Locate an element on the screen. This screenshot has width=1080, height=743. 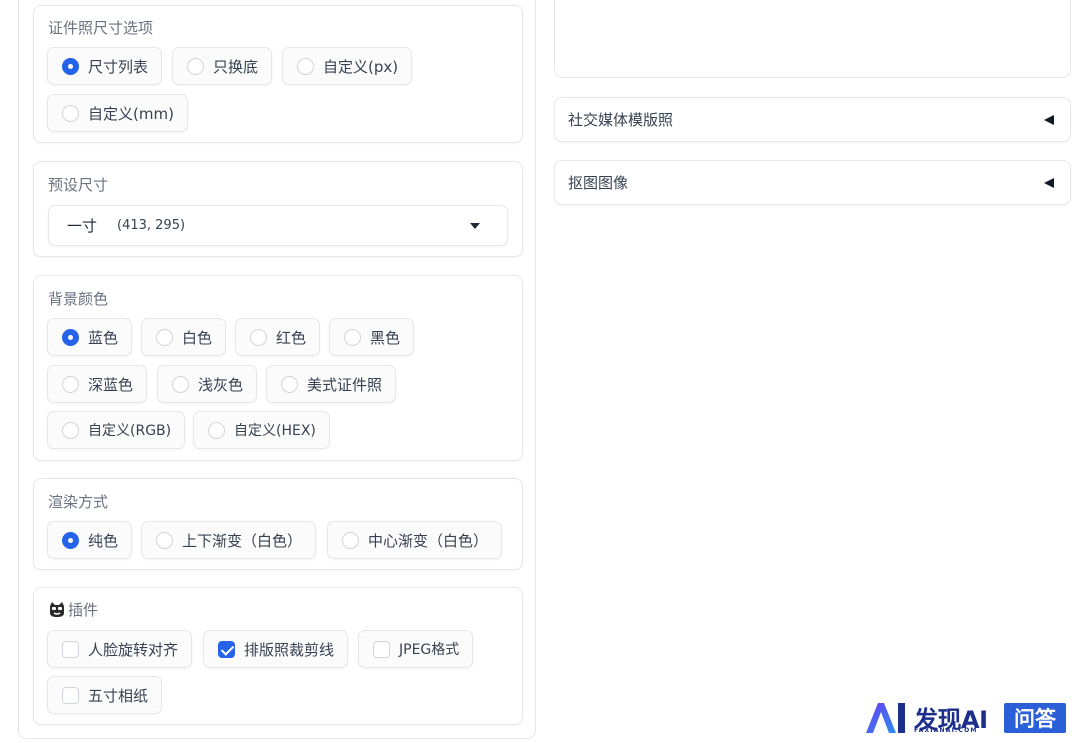
size-option-list: 尺寸列表 is located at coordinates (105, 66).